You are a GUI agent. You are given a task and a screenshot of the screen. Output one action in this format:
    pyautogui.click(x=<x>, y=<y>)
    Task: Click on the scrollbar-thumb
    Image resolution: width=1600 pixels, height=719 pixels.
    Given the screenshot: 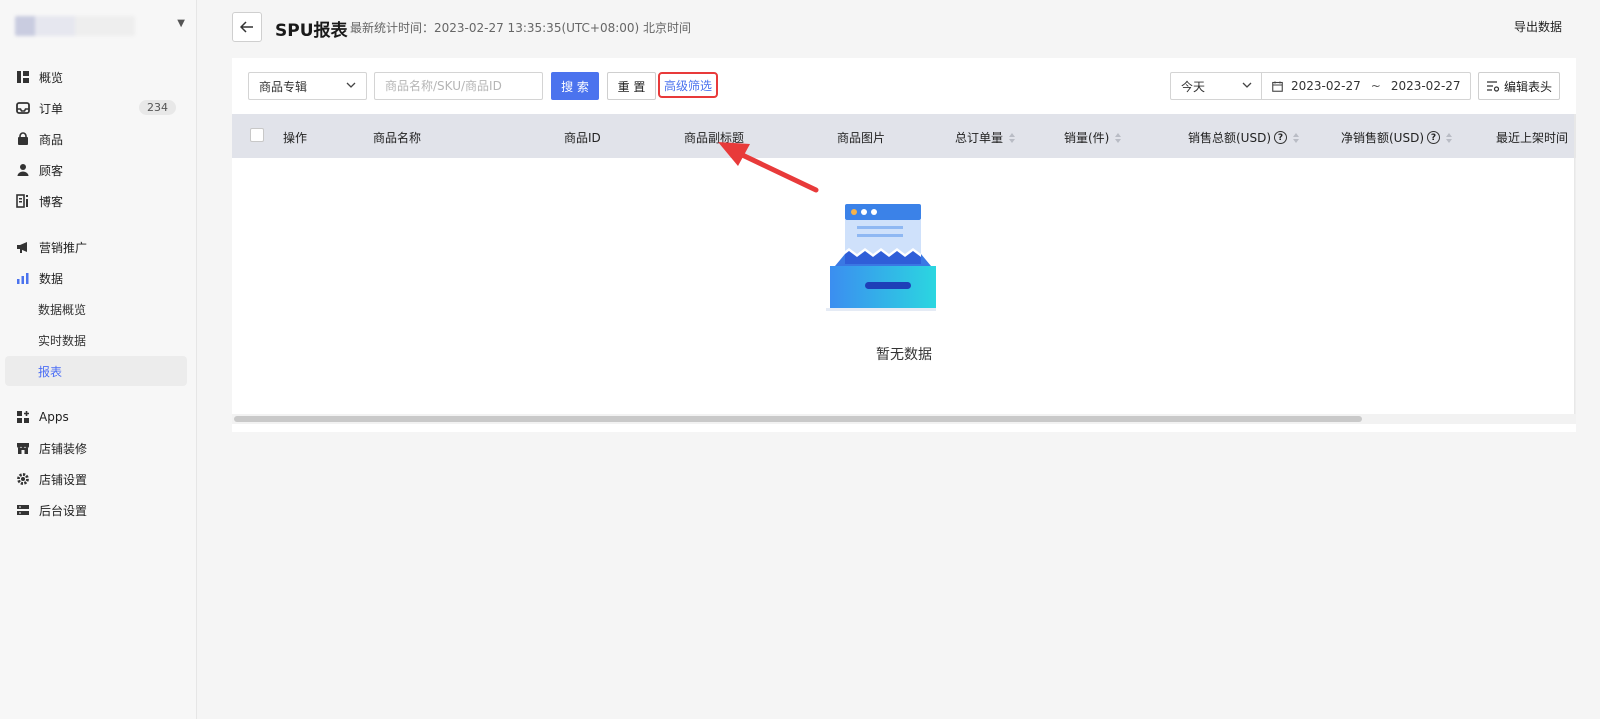 What is the action you would take?
    pyautogui.click(x=798, y=419)
    